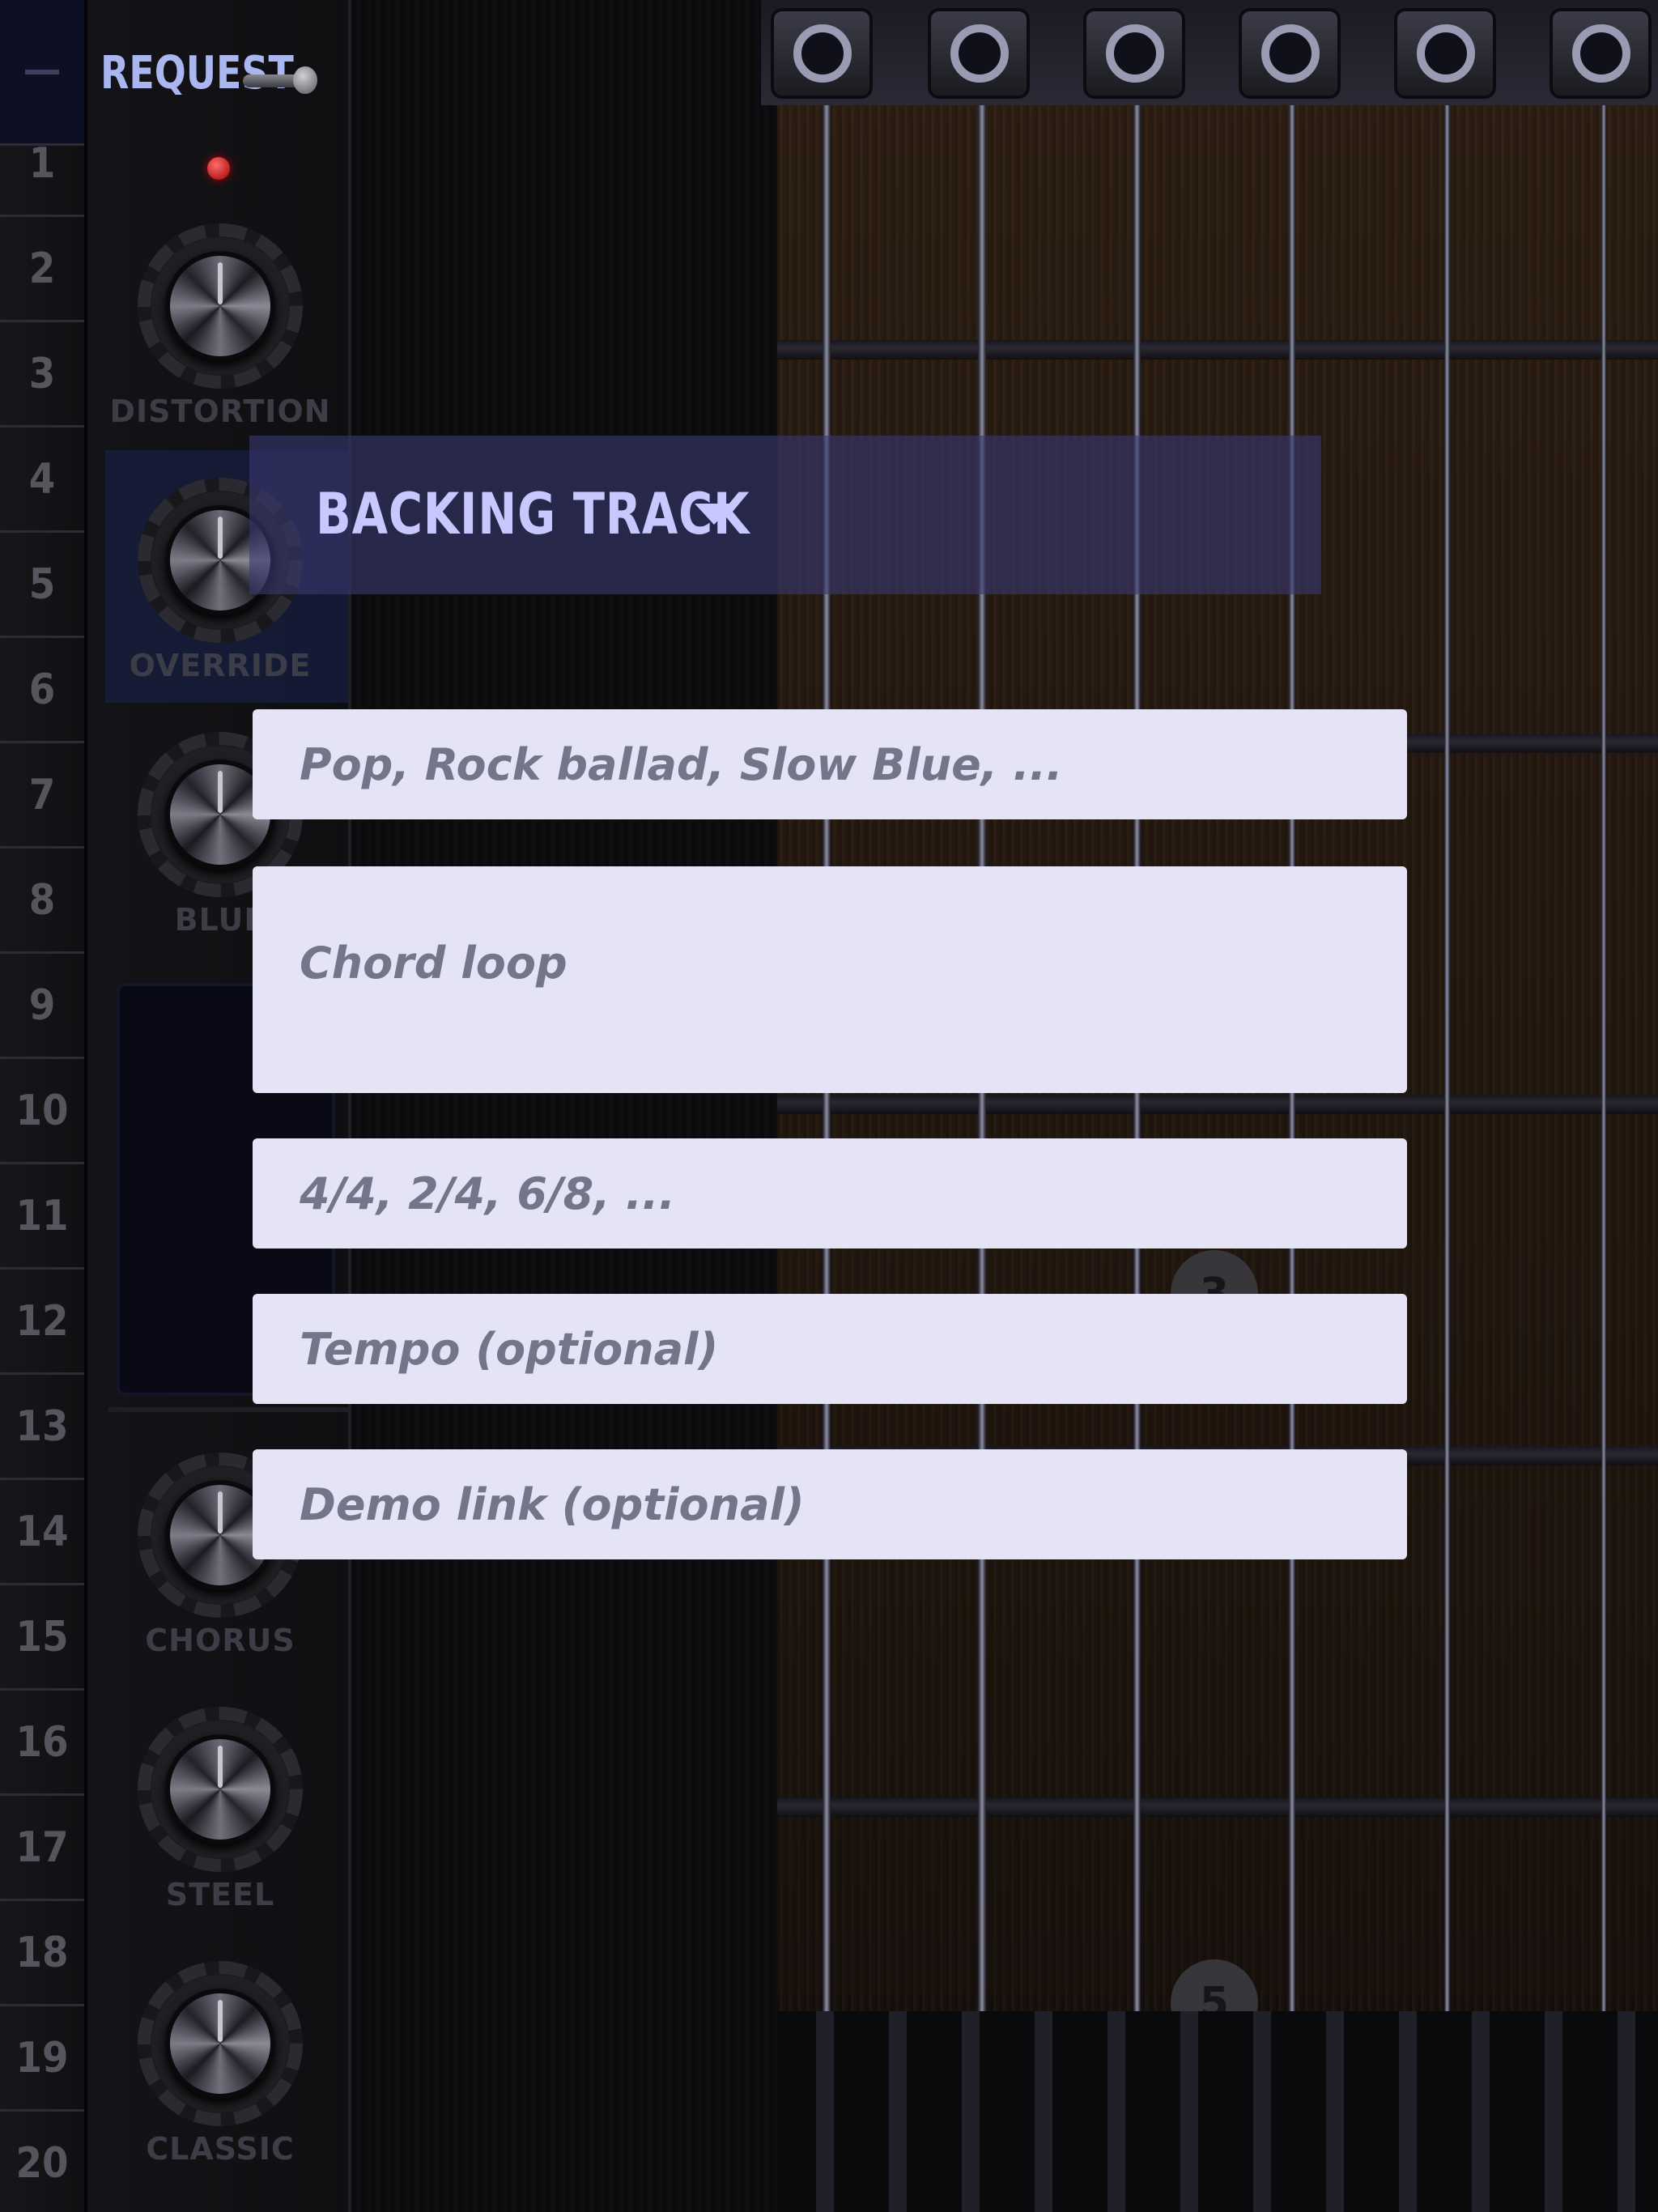  What do you see at coordinates (42, 1638) in the screenshot?
I see `fret-number-15: 15` at bounding box center [42, 1638].